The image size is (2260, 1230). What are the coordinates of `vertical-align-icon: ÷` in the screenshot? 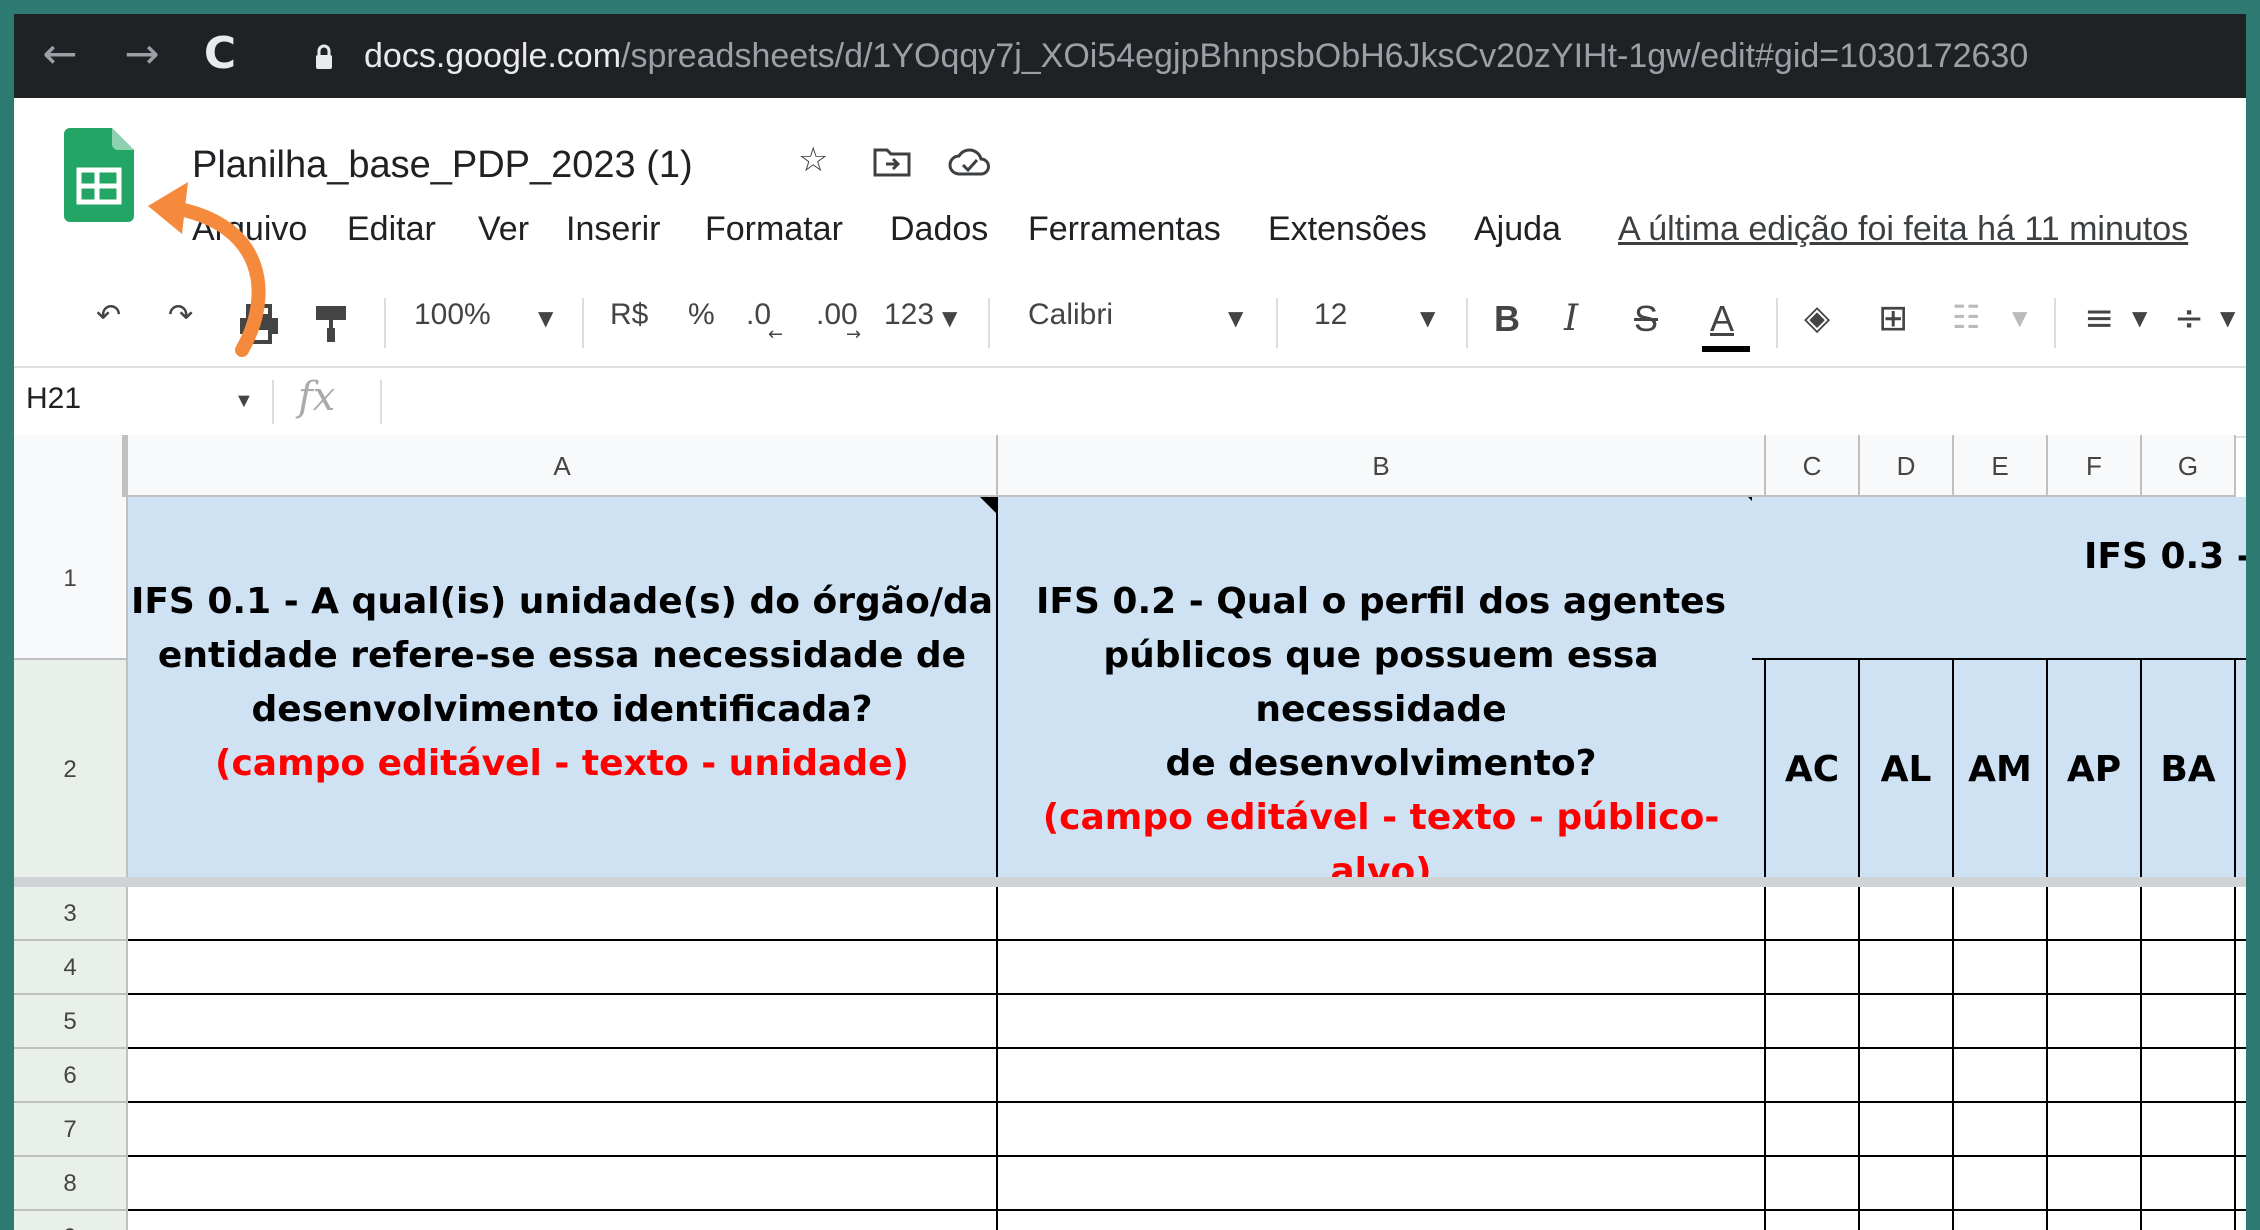 It's located at (2189, 318).